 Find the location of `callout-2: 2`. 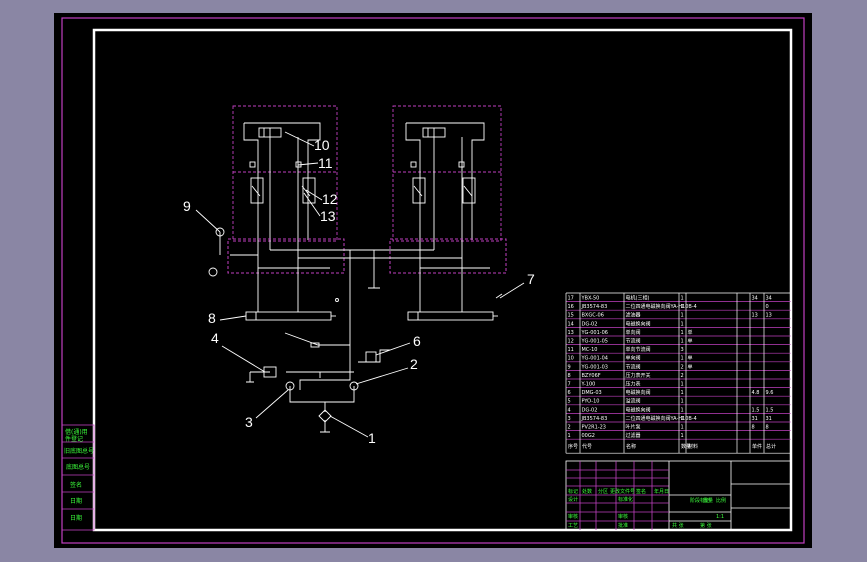

callout-2: 2 is located at coordinates (414, 364).